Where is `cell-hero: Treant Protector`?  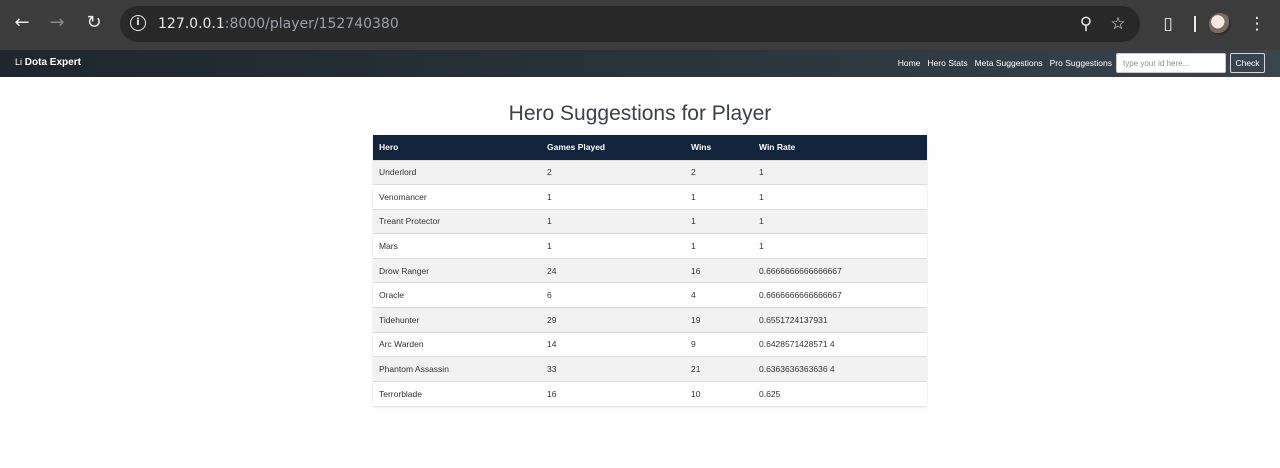 cell-hero: Treant Protector is located at coordinates (457, 221).